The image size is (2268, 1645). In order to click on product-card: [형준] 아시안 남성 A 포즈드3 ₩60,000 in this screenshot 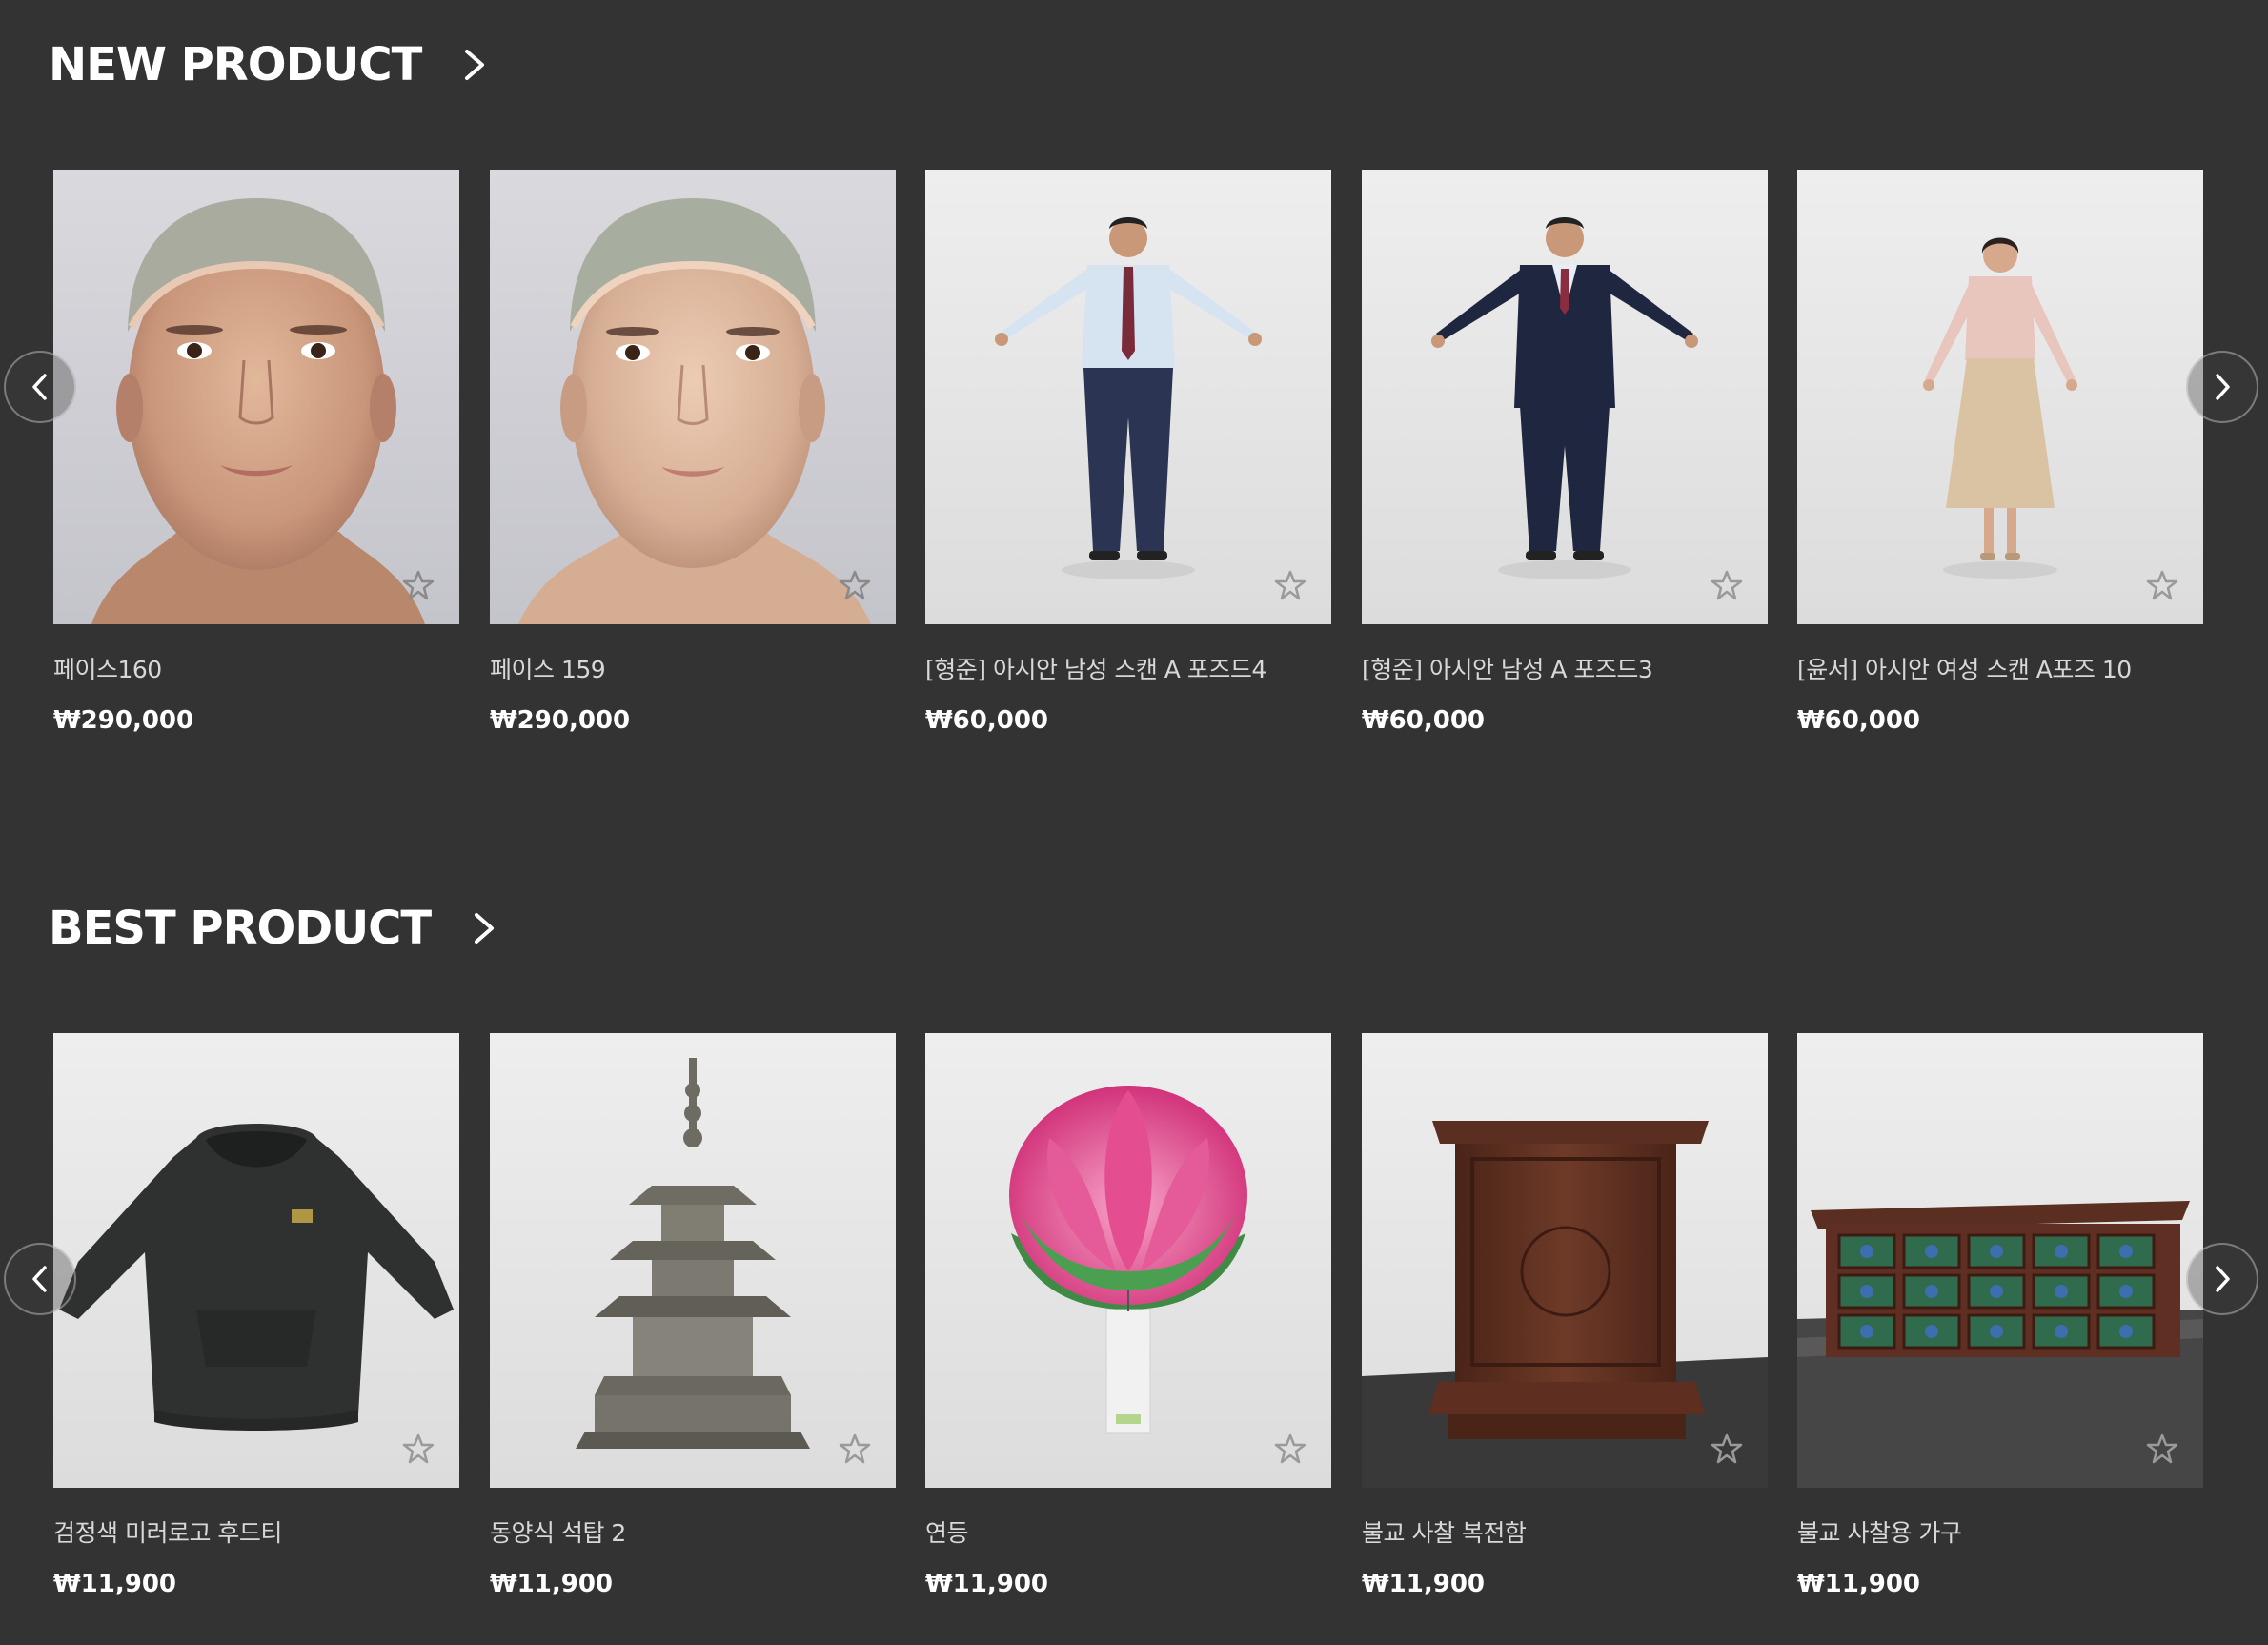, I will do `click(1565, 452)`.